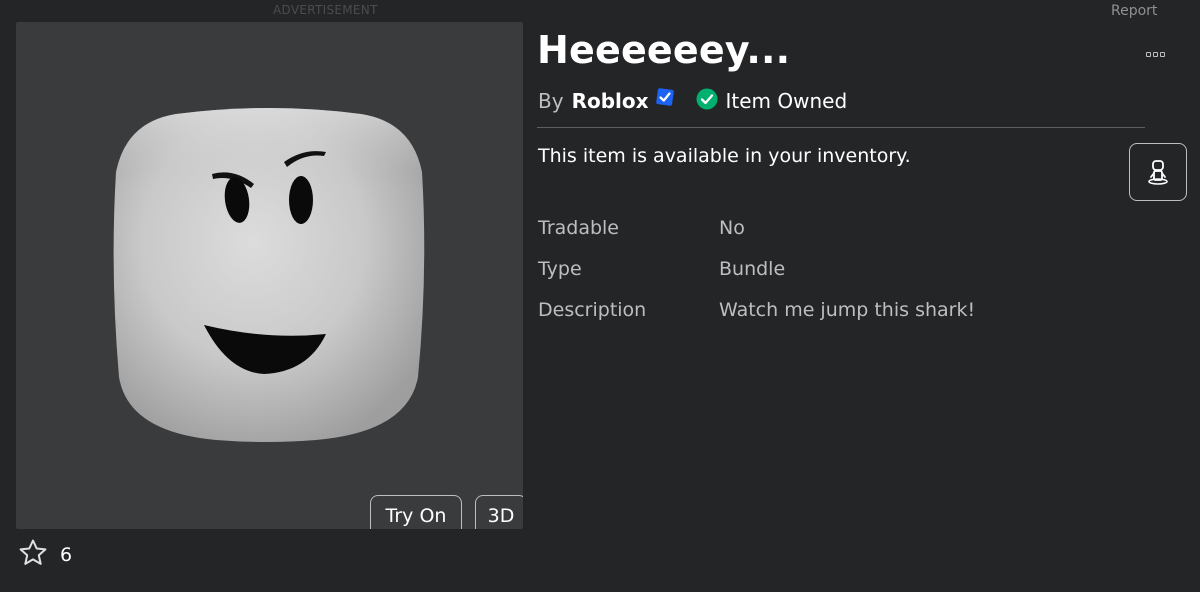 The height and width of the screenshot is (592, 1200). I want to click on creator-link: Roblox, so click(610, 101).